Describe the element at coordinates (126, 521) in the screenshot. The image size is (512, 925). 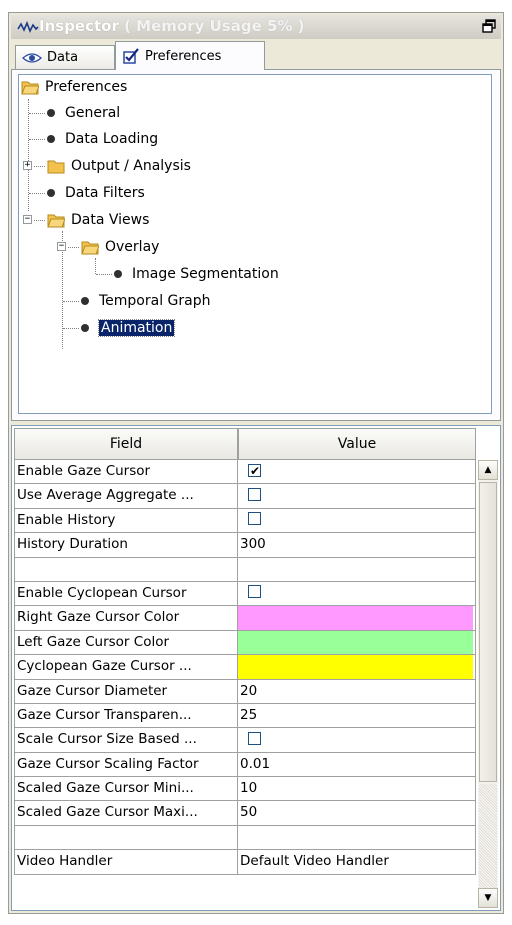
I see `field-name-cell: Enable History` at that location.